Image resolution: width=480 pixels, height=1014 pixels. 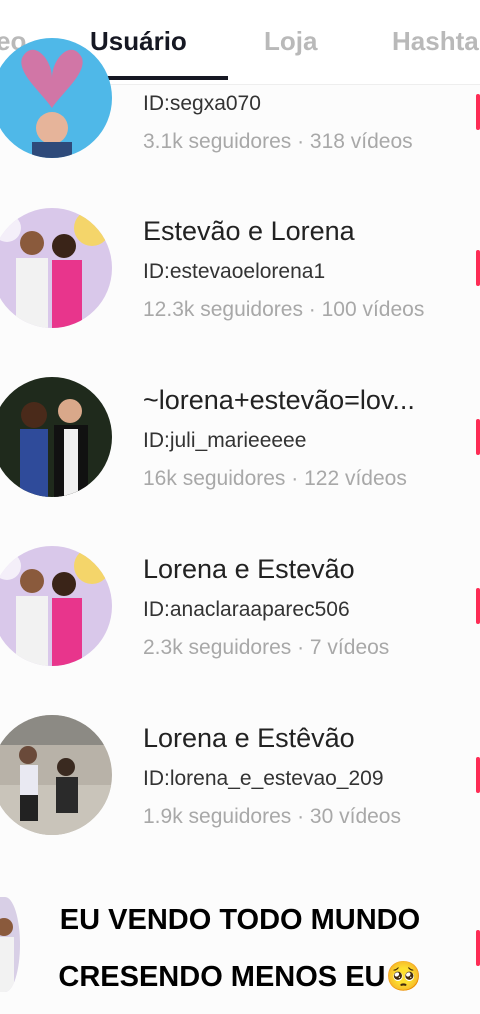 What do you see at coordinates (138, 41) in the screenshot?
I see `tab-users: Usuário` at bounding box center [138, 41].